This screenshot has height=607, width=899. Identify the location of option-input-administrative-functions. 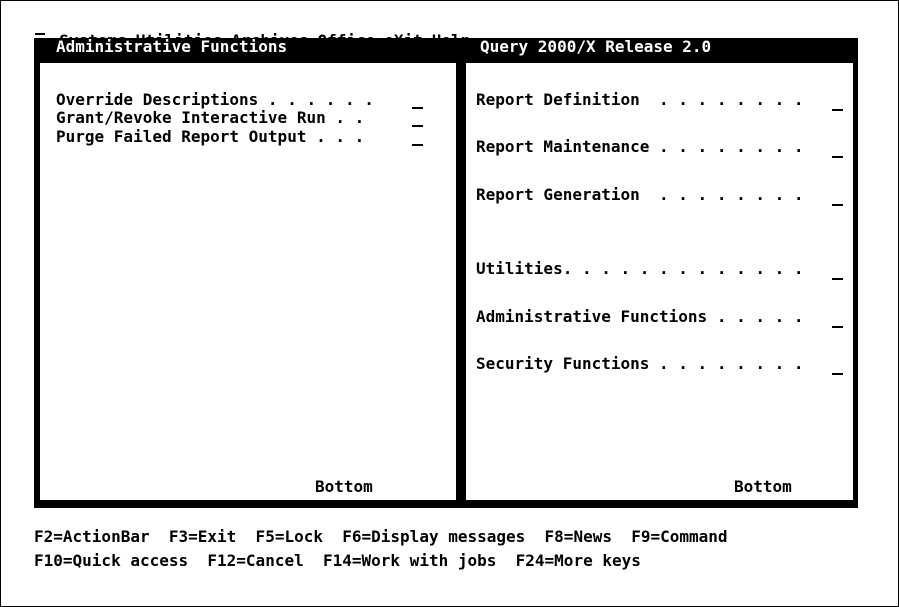
(837, 327).